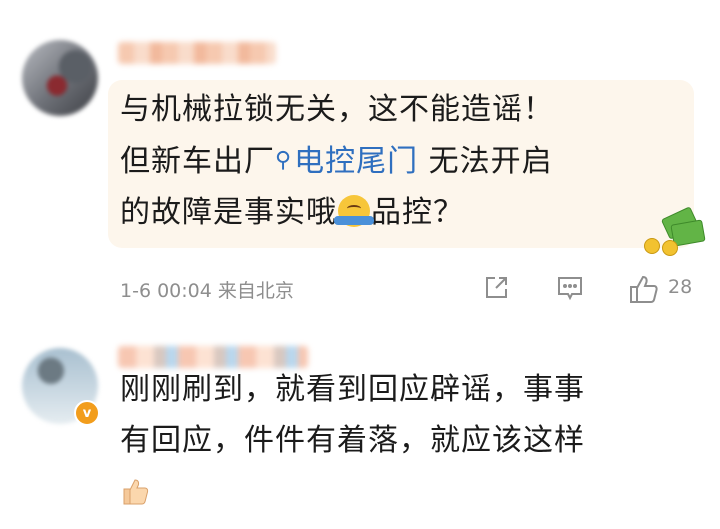  What do you see at coordinates (354, 211) in the screenshot?
I see `shrug-face-emoji` at bounding box center [354, 211].